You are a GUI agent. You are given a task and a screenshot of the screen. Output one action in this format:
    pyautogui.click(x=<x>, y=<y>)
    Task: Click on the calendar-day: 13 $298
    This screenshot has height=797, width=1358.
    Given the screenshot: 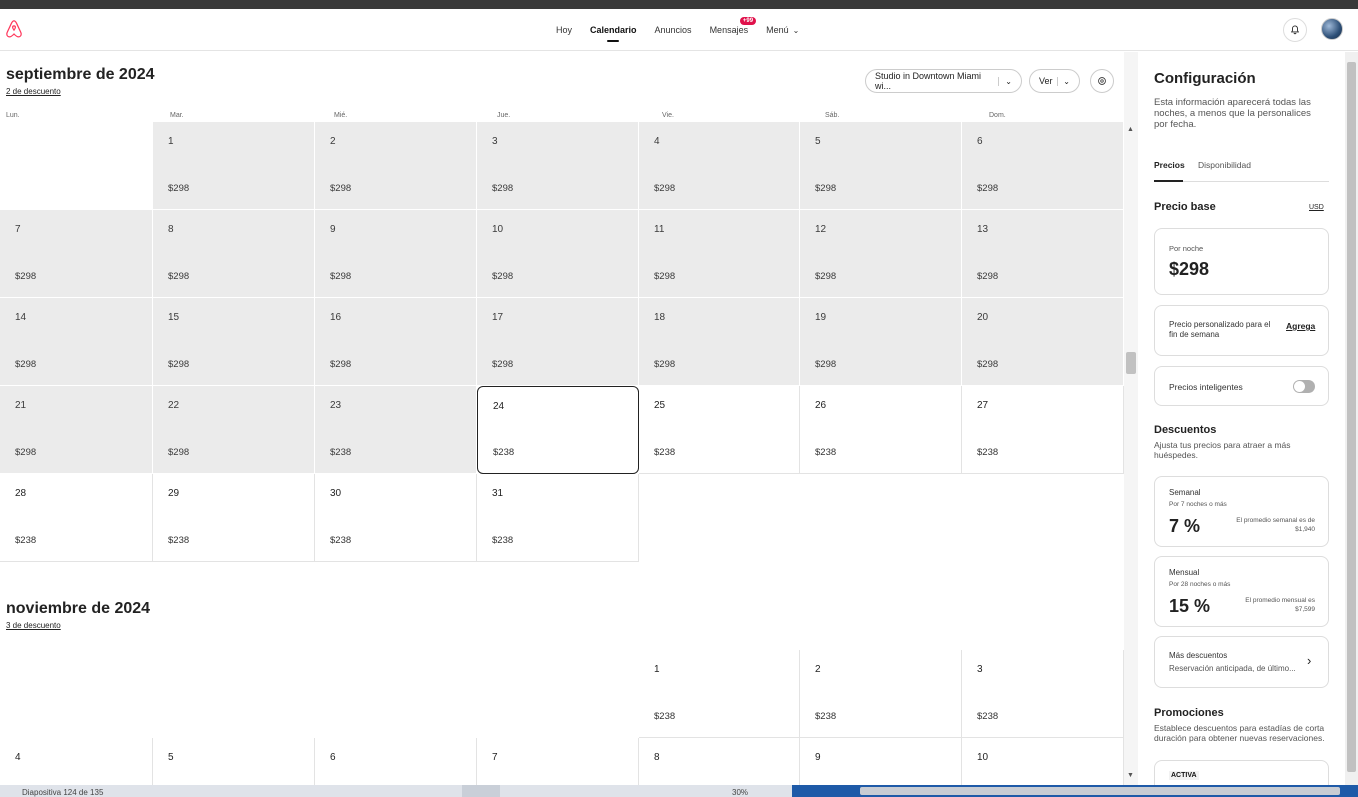 What is the action you would take?
    pyautogui.click(x=1043, y=254)
    